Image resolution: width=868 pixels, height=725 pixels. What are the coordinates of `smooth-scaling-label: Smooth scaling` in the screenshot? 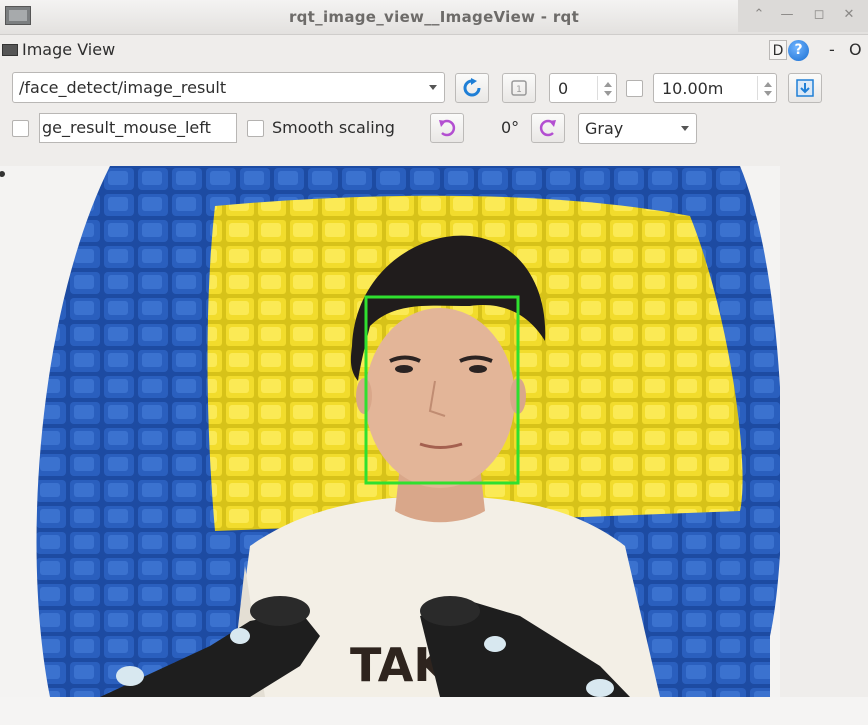 It's located at (333, 127).